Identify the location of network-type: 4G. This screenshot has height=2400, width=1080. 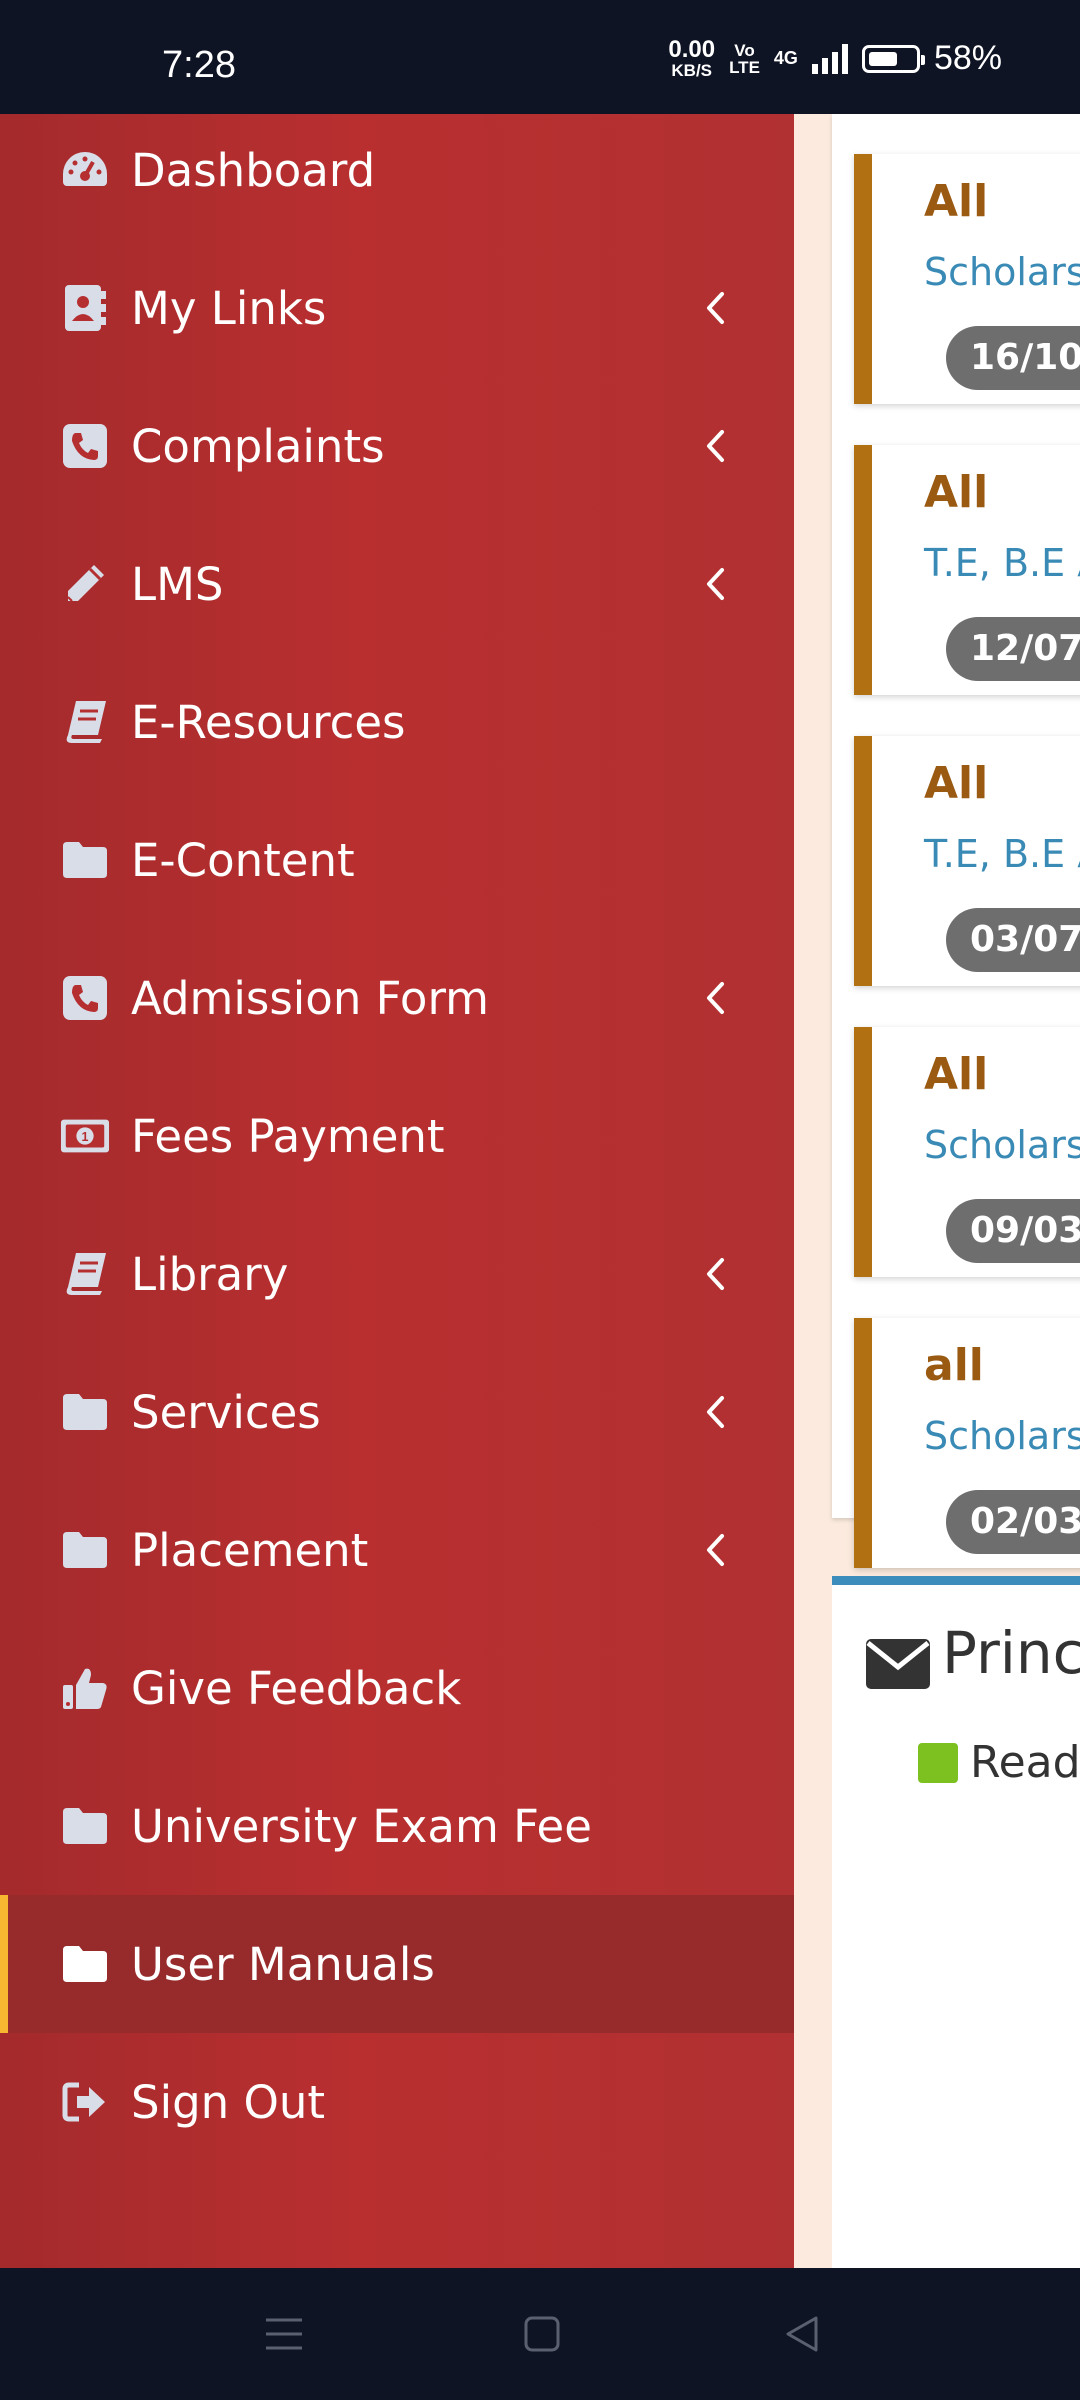
(785, 58).